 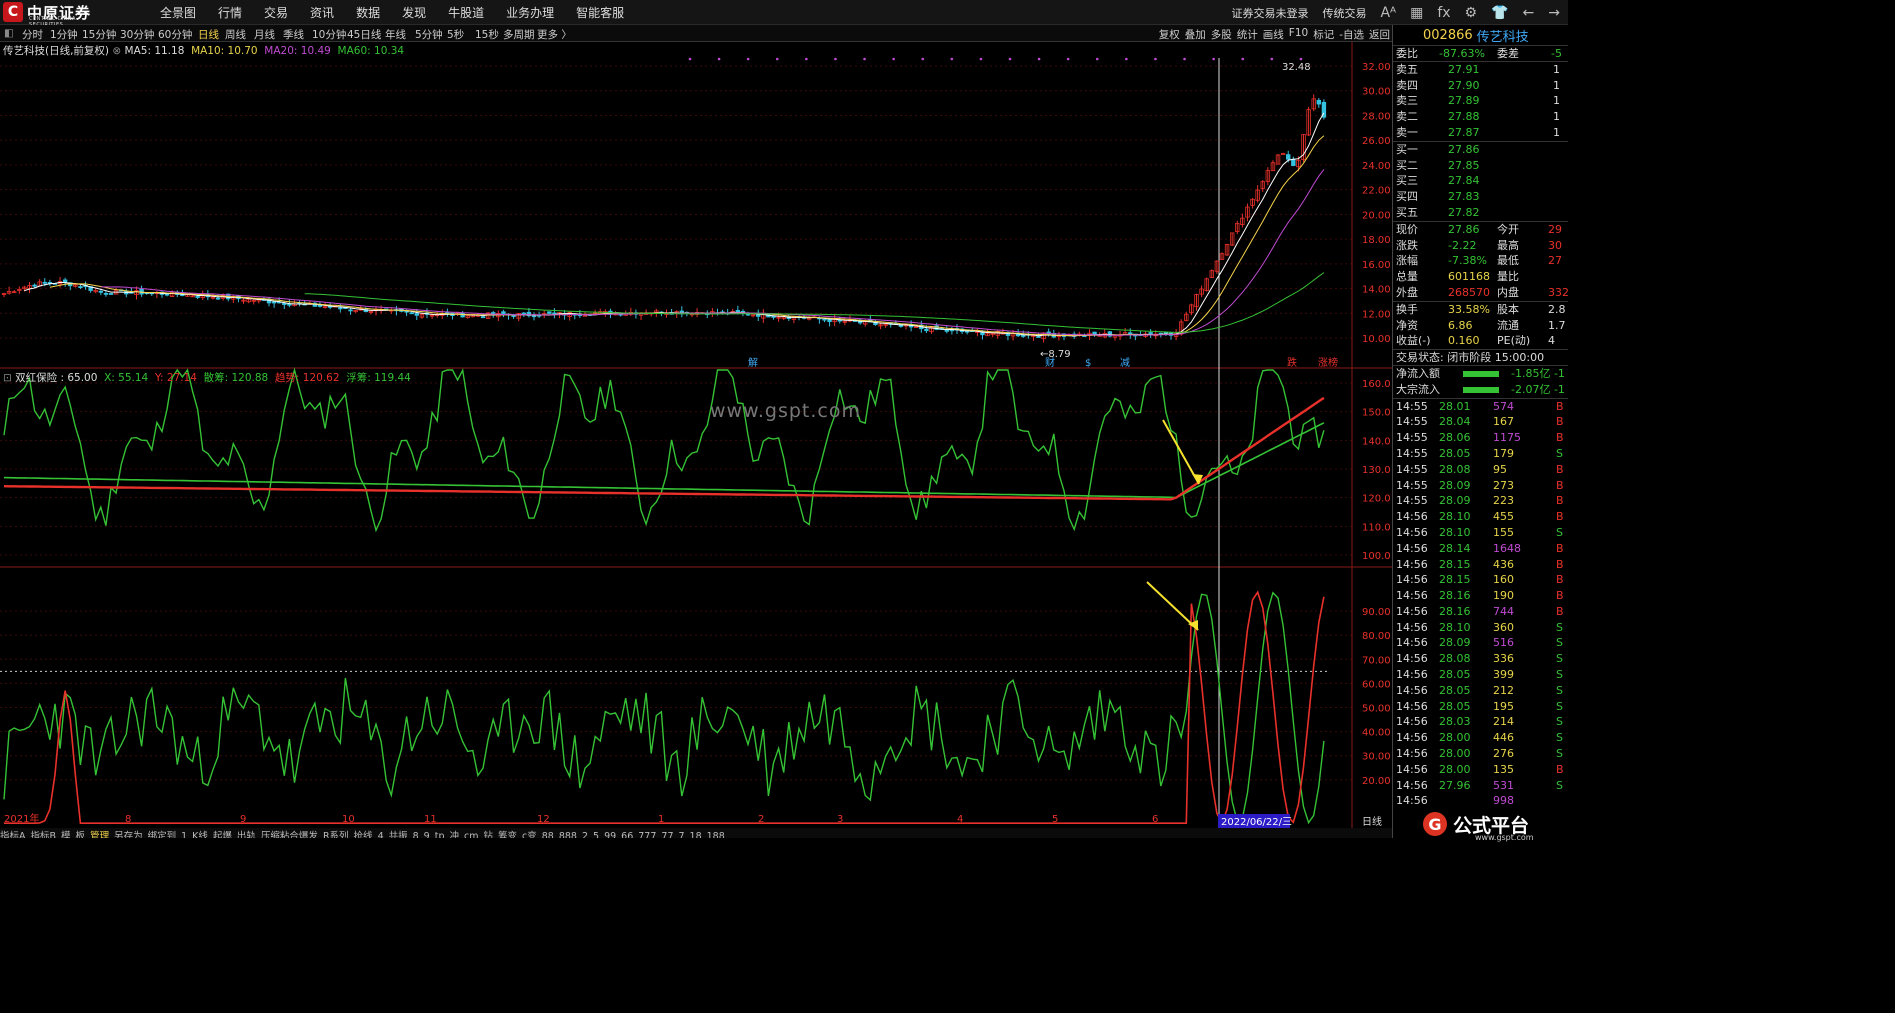 What do you see at coordinates (363, 834) in the screenshot?
I see `indicator-tab-13: 抢线` at bounding box center [363, 834].